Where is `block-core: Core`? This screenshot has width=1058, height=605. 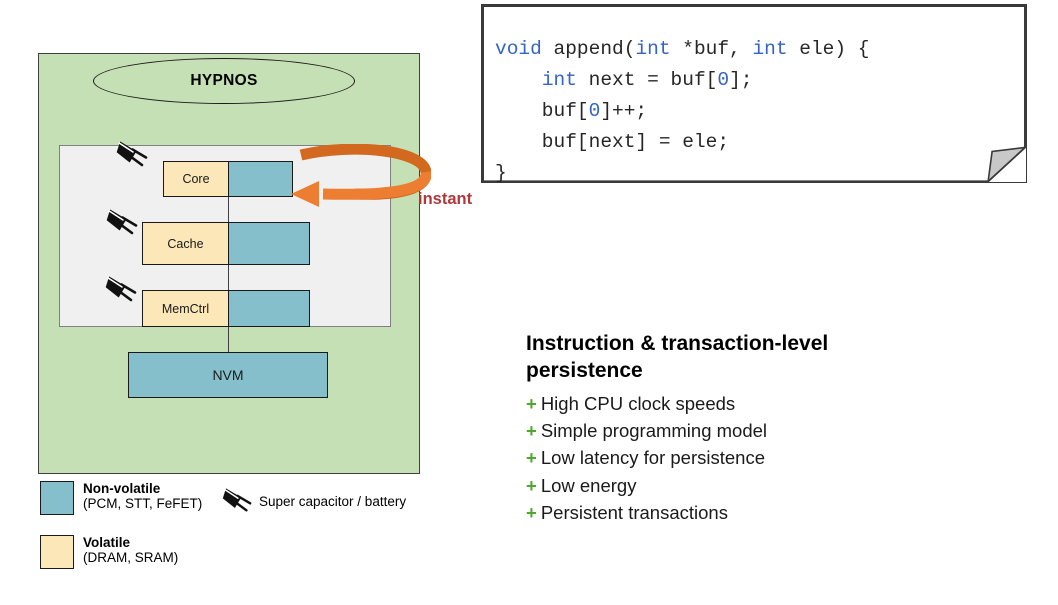
block-core: Core is located at coordinates (228, 179).